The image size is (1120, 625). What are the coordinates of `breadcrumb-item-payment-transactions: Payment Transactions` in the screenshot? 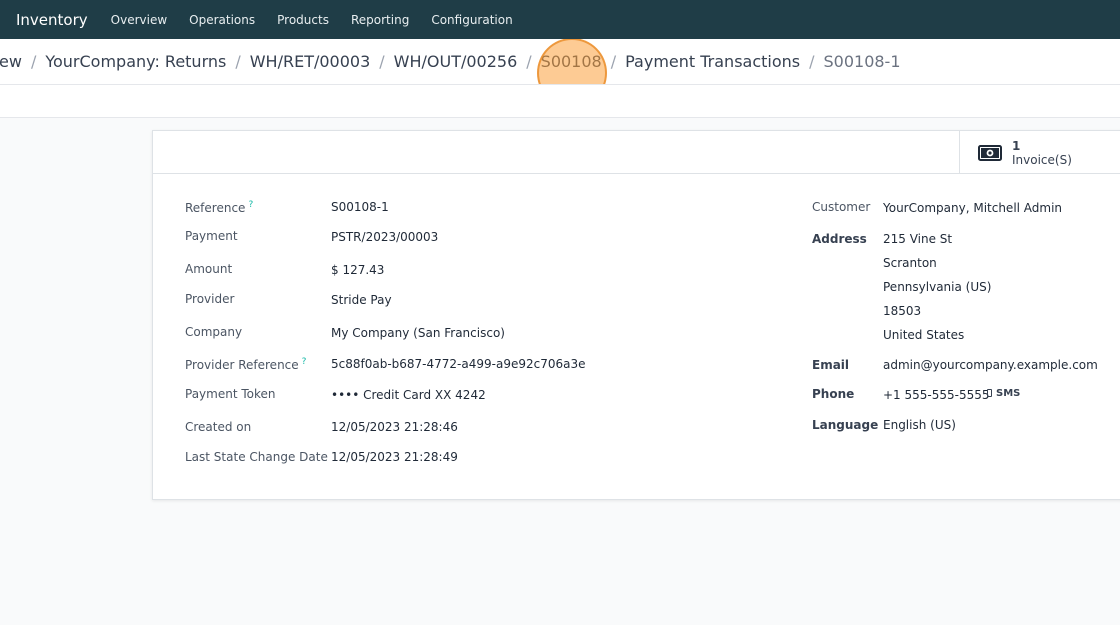 It's located at (712, 61).